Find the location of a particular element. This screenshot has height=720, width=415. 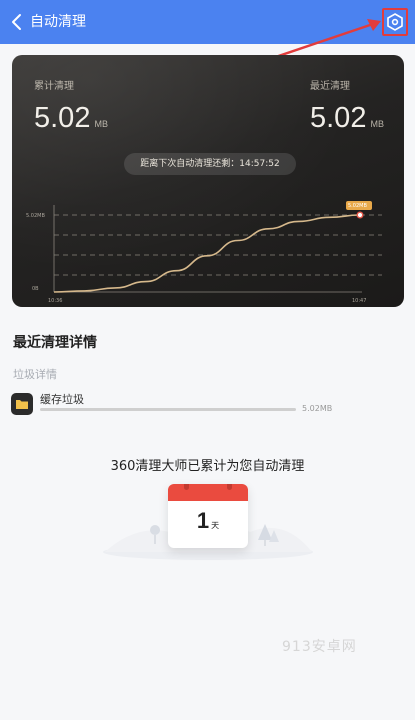

total-cleaned-value: 5.02 MB is located at coordinates (71, 118).